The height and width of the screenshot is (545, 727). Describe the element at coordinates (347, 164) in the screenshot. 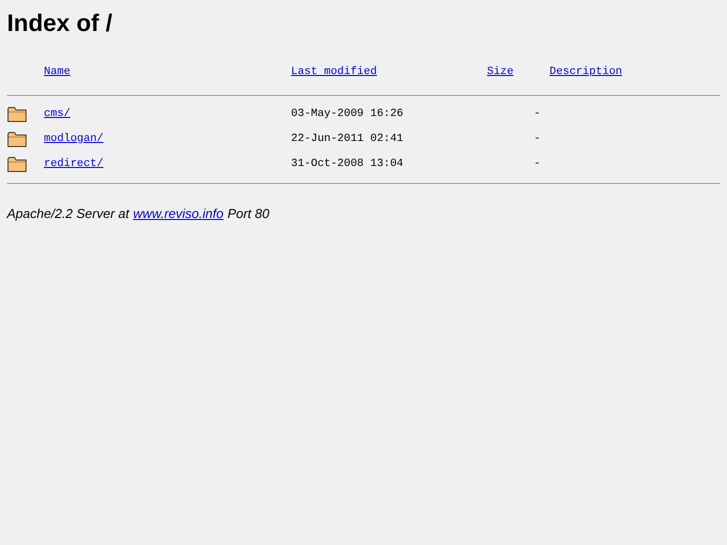

I see `modified-date: 31-Oct-2008 13:04` at that location.